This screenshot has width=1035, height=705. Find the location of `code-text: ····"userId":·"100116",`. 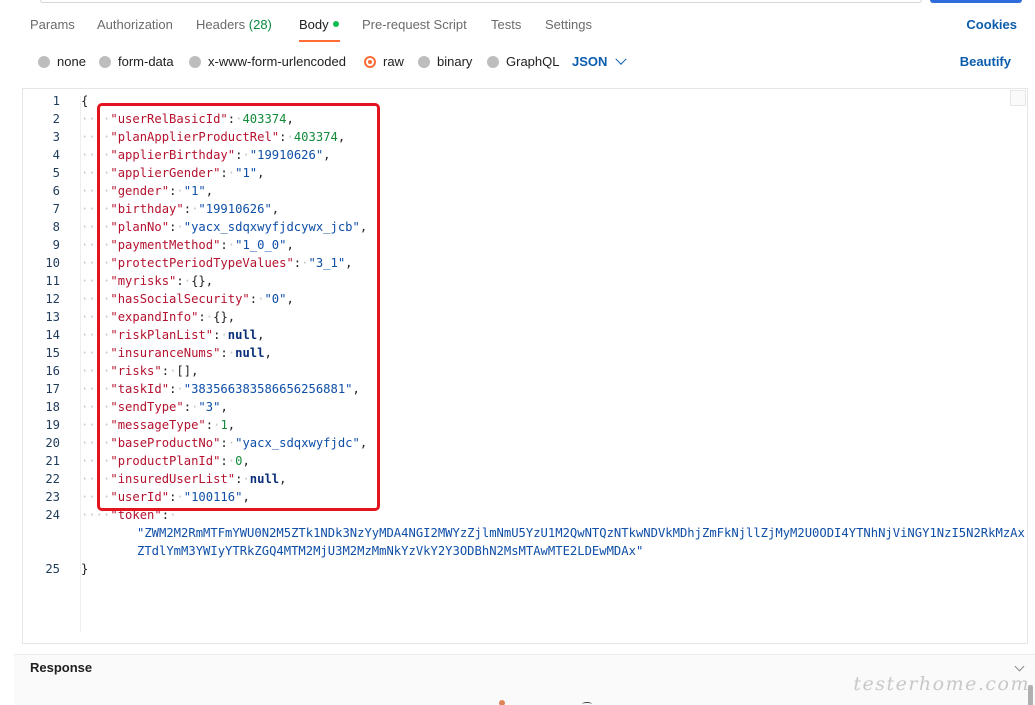

code-text: ····"userId":·"100116", is located at coordinates (165, 497).